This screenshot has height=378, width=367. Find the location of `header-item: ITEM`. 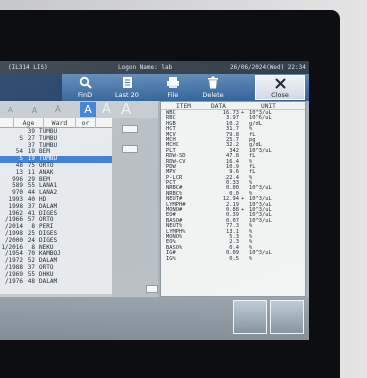

header-item: ITEM is located at coordinates (183, 106).